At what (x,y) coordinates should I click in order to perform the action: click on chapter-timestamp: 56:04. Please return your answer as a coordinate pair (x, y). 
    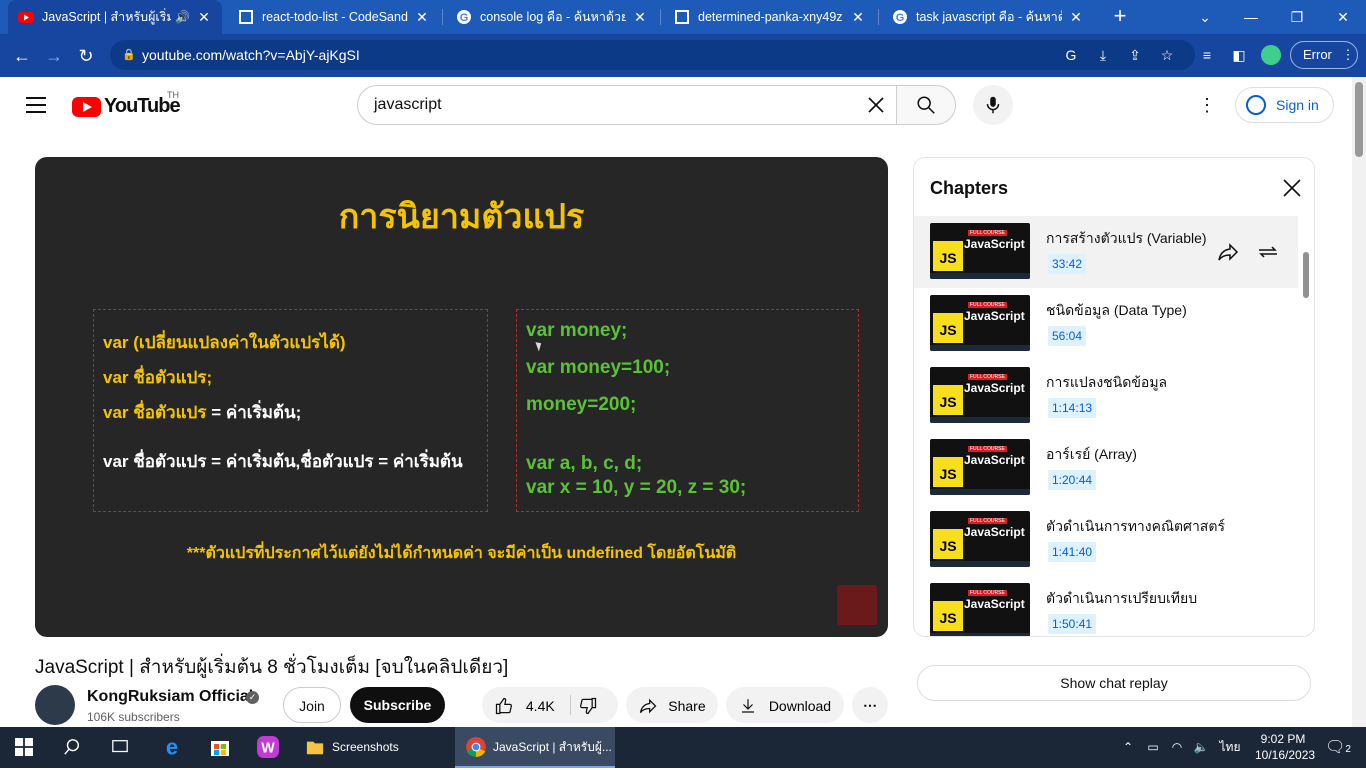
    Looking at the image, I should click on (1067, 336).